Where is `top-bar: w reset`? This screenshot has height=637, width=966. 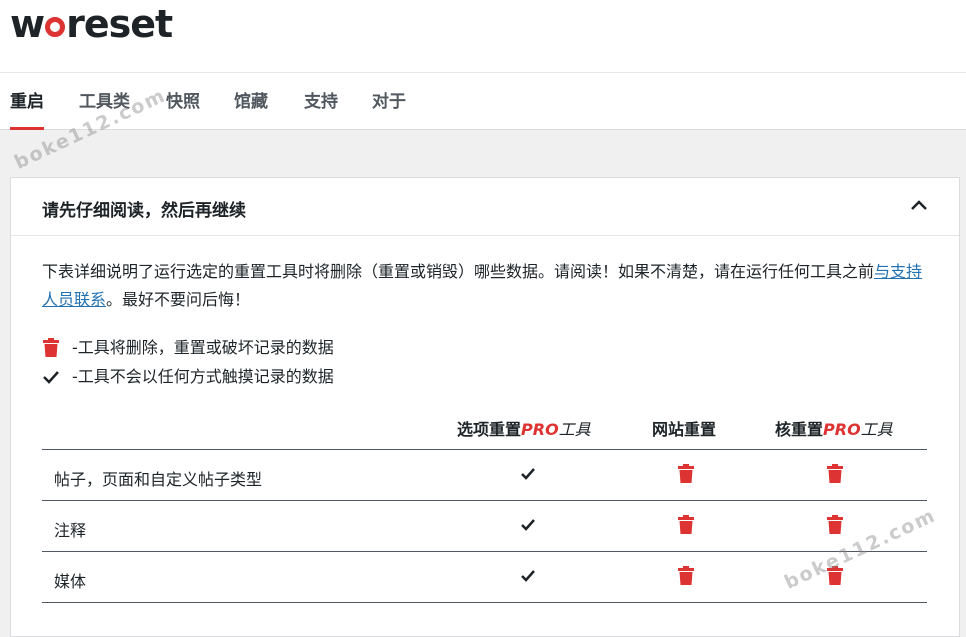
top-bar: w reset is located at coordinates (483, 36).